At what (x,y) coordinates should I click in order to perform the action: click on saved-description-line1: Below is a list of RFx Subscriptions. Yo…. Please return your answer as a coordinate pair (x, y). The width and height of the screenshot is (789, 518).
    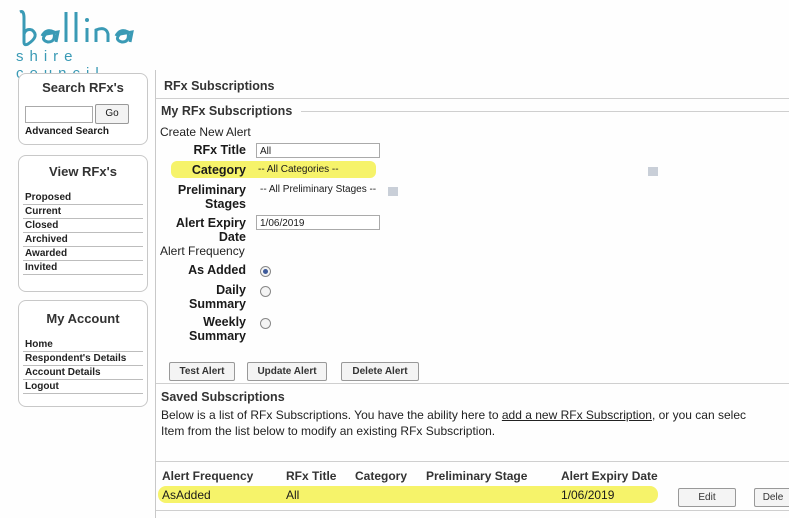
    Looking at the image, I should click on (453, 415).